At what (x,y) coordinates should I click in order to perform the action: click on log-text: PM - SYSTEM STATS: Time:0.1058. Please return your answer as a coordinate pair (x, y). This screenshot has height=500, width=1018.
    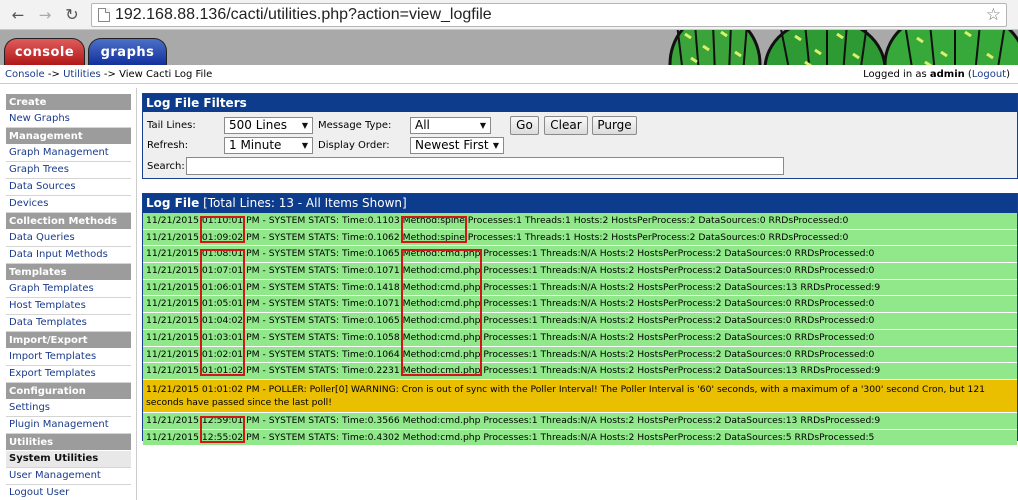
    Looking at the image, I should click on (323, 337).